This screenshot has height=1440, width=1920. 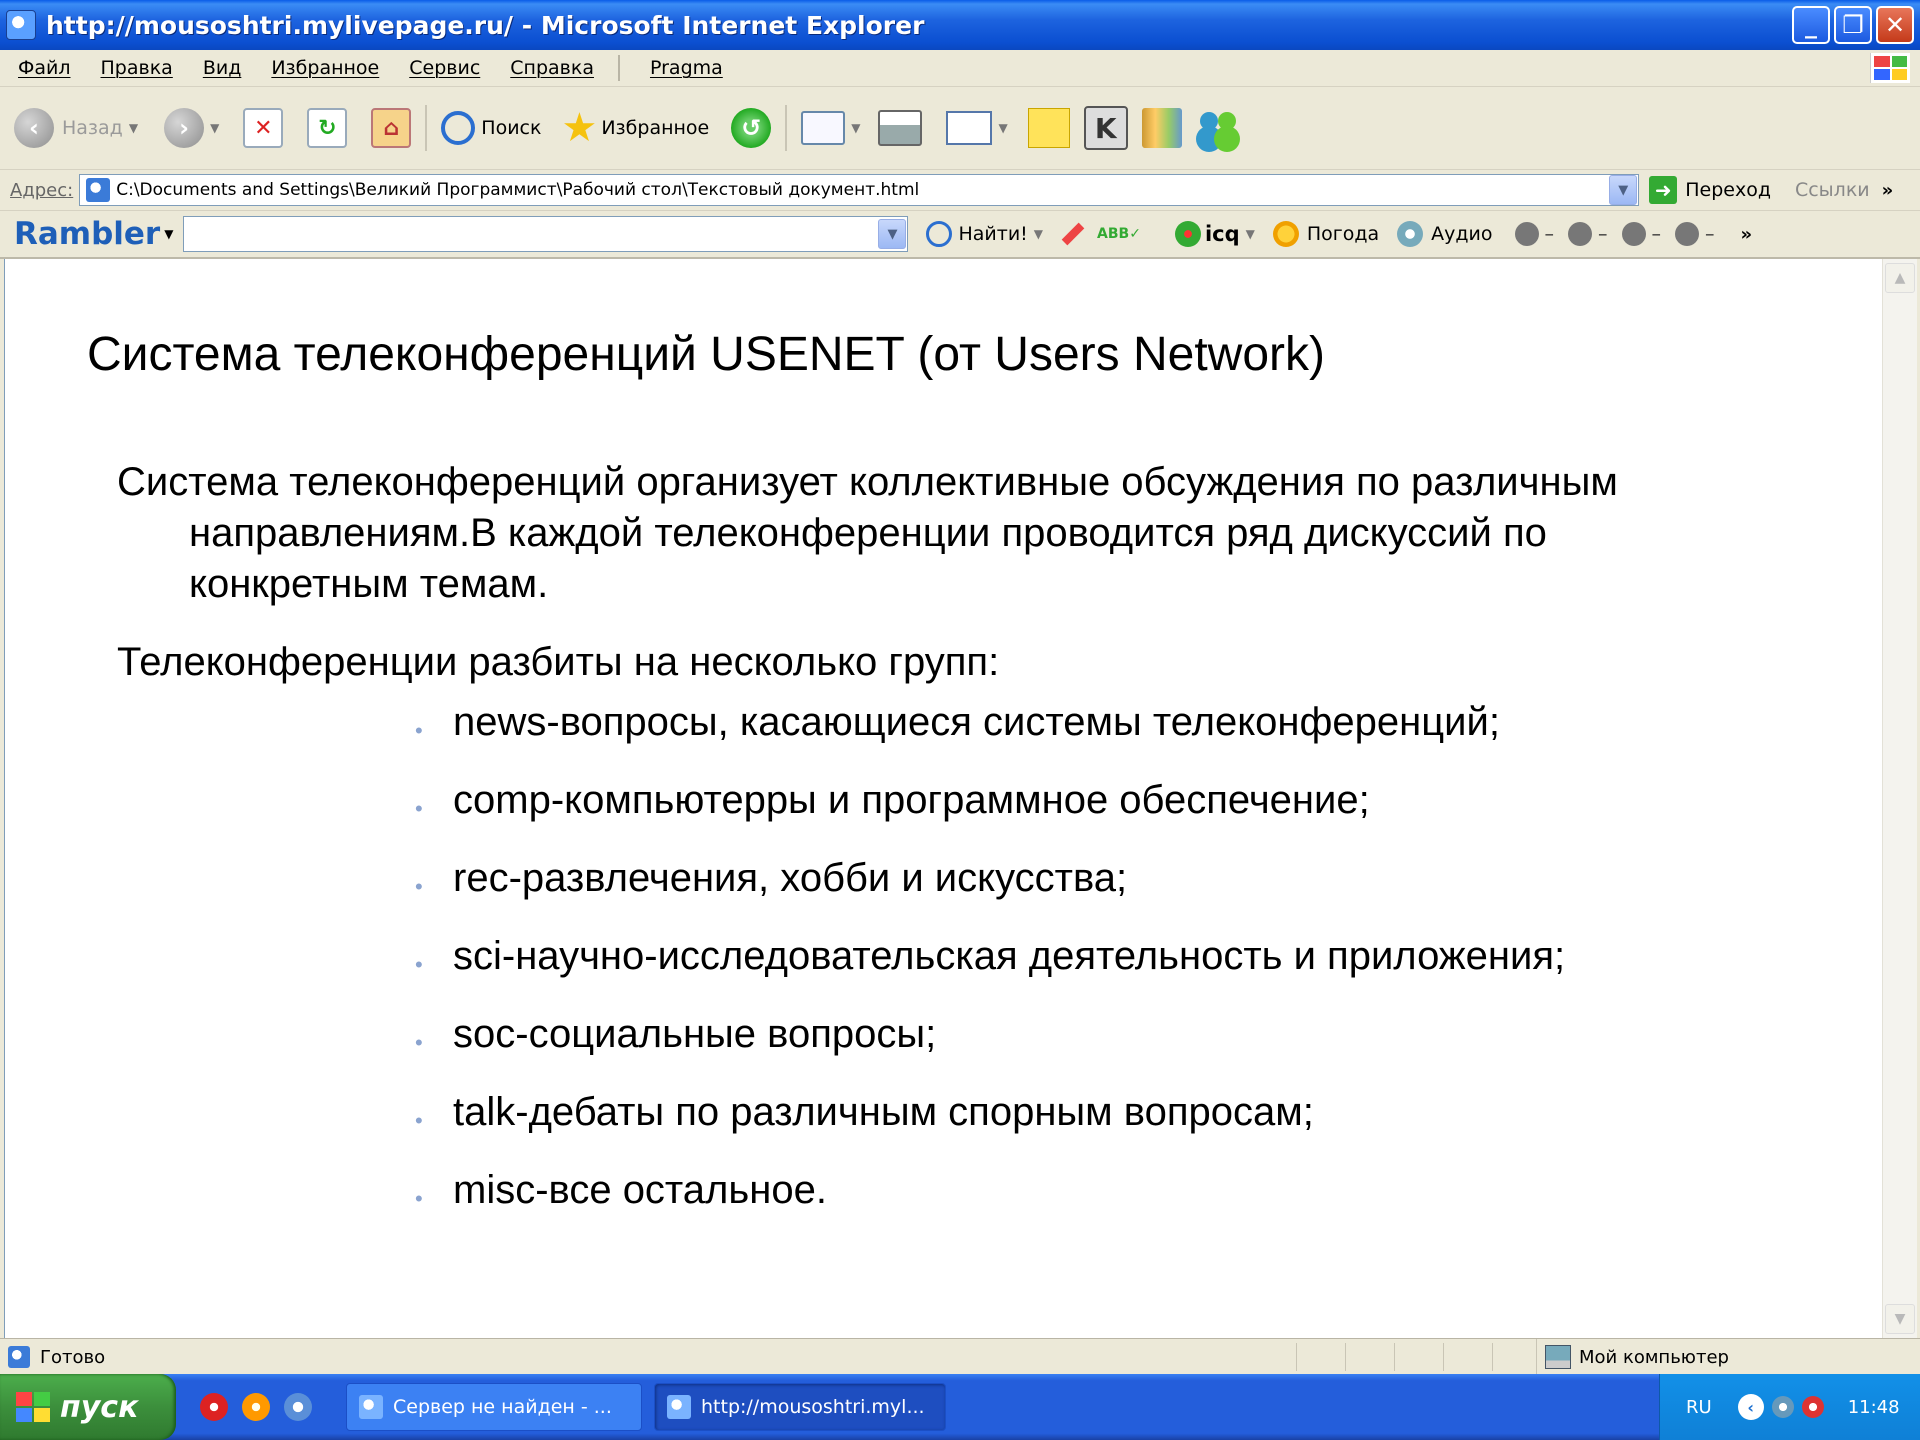 What do you see at coordinates (87, 234) in the screenshot?
I see `rambler-logo: Rambler` at bounding box center [87, 234].